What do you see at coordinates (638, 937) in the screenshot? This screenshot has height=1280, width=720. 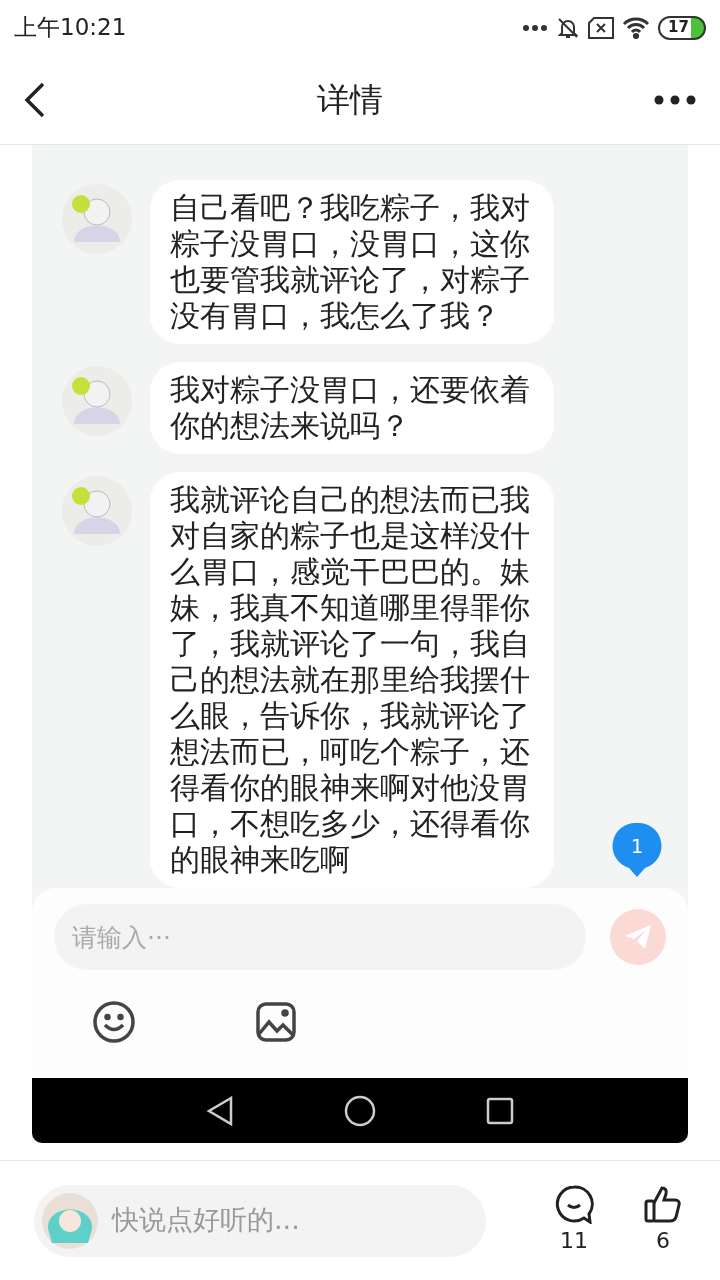 I see `send-icon` at bounding box center [638, 937].